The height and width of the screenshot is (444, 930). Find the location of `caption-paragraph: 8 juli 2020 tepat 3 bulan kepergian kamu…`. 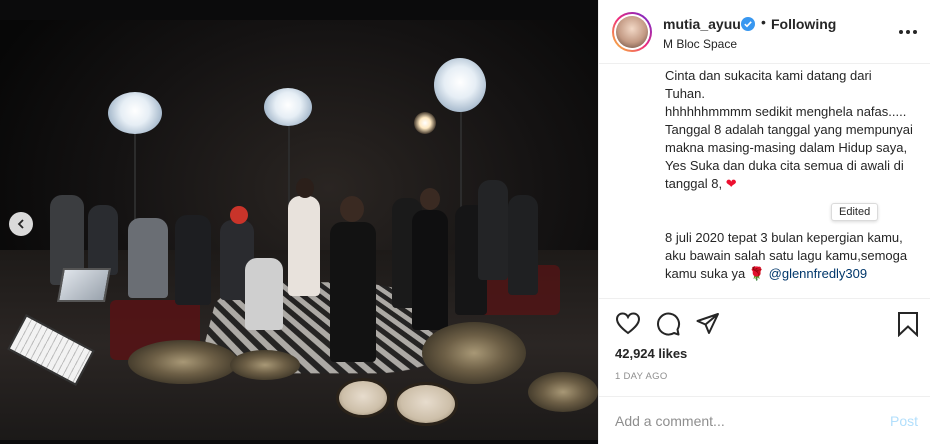

caption-paragraph: 8 juli 2020 tepat 3 bulan kepergian kamu… is located at coordinates (790, 256).